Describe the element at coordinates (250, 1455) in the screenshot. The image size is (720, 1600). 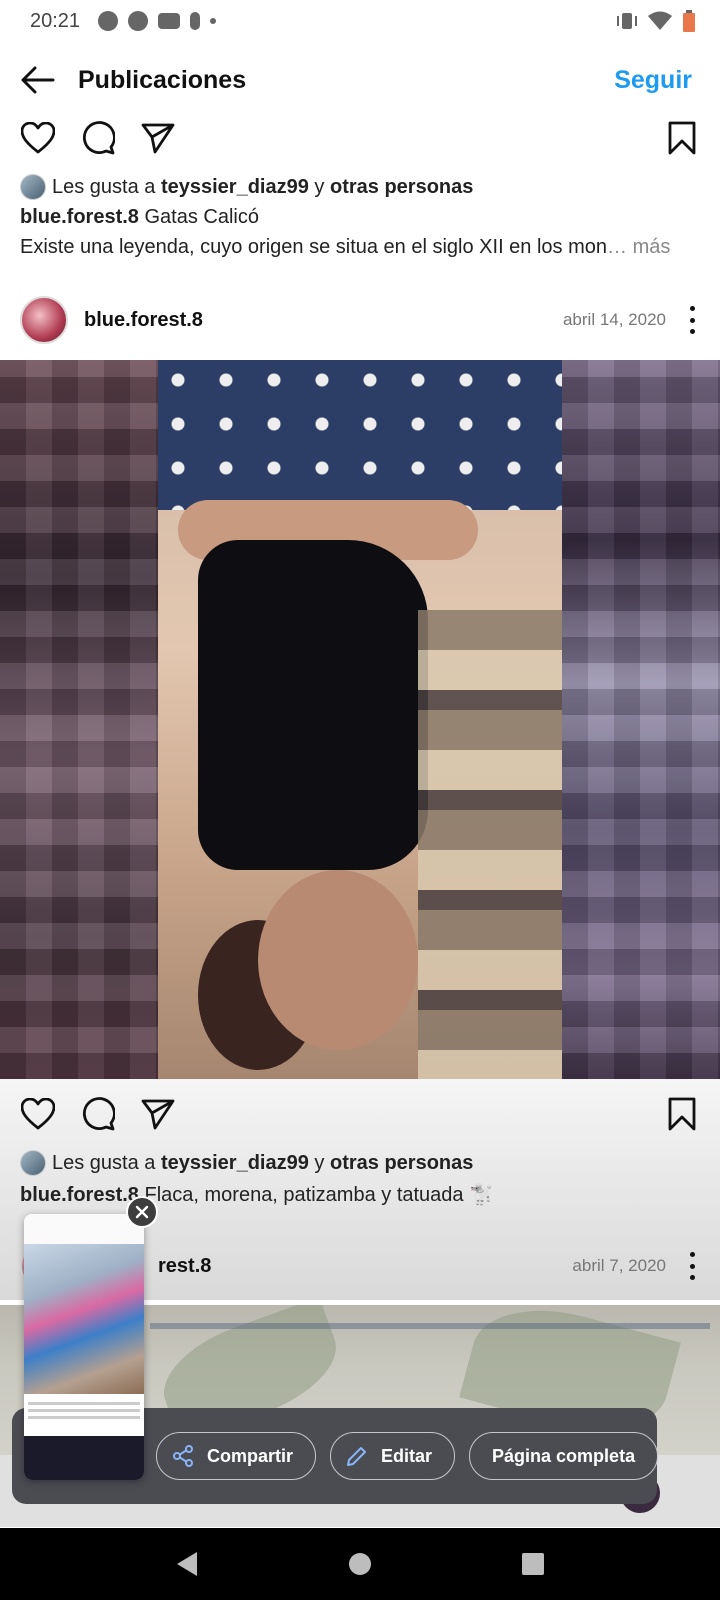
I see `share-label: Compartir` at that location.